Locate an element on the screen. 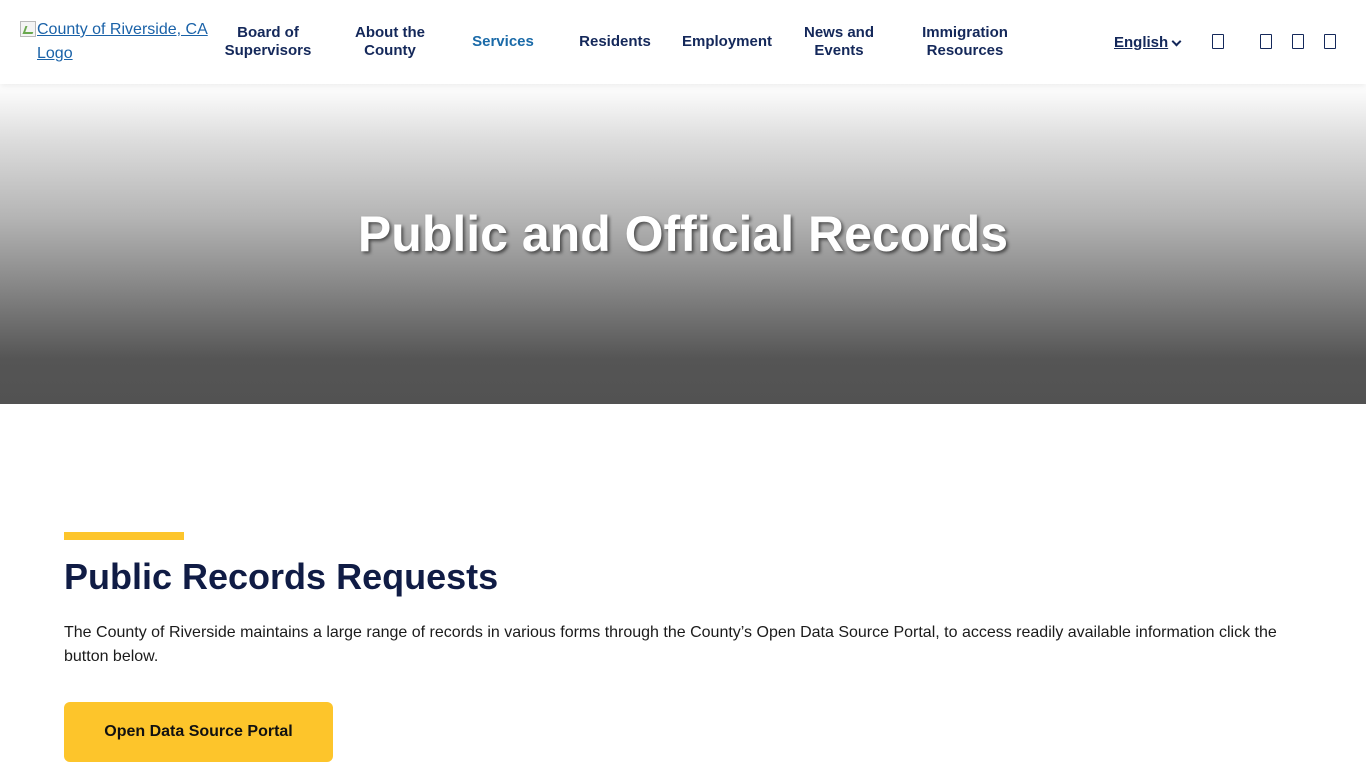 Image resolution: width=1366 pixels, height=768 pixels. nav-item-employment: Employment is located at coordinates (727, 42).